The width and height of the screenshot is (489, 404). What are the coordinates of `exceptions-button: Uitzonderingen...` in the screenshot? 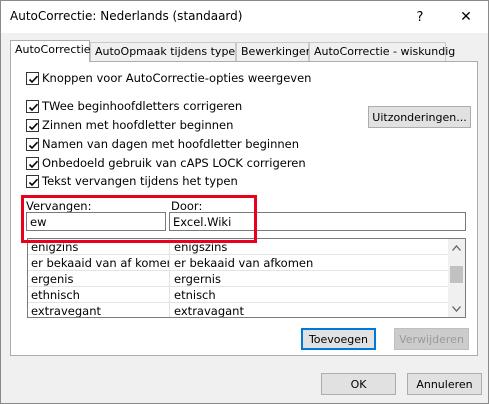 It's located at (419, 117).